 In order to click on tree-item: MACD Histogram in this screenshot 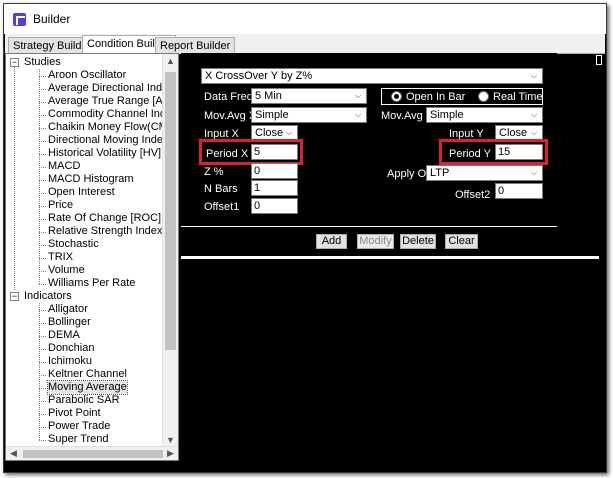, I will do `click(91, 179)`.